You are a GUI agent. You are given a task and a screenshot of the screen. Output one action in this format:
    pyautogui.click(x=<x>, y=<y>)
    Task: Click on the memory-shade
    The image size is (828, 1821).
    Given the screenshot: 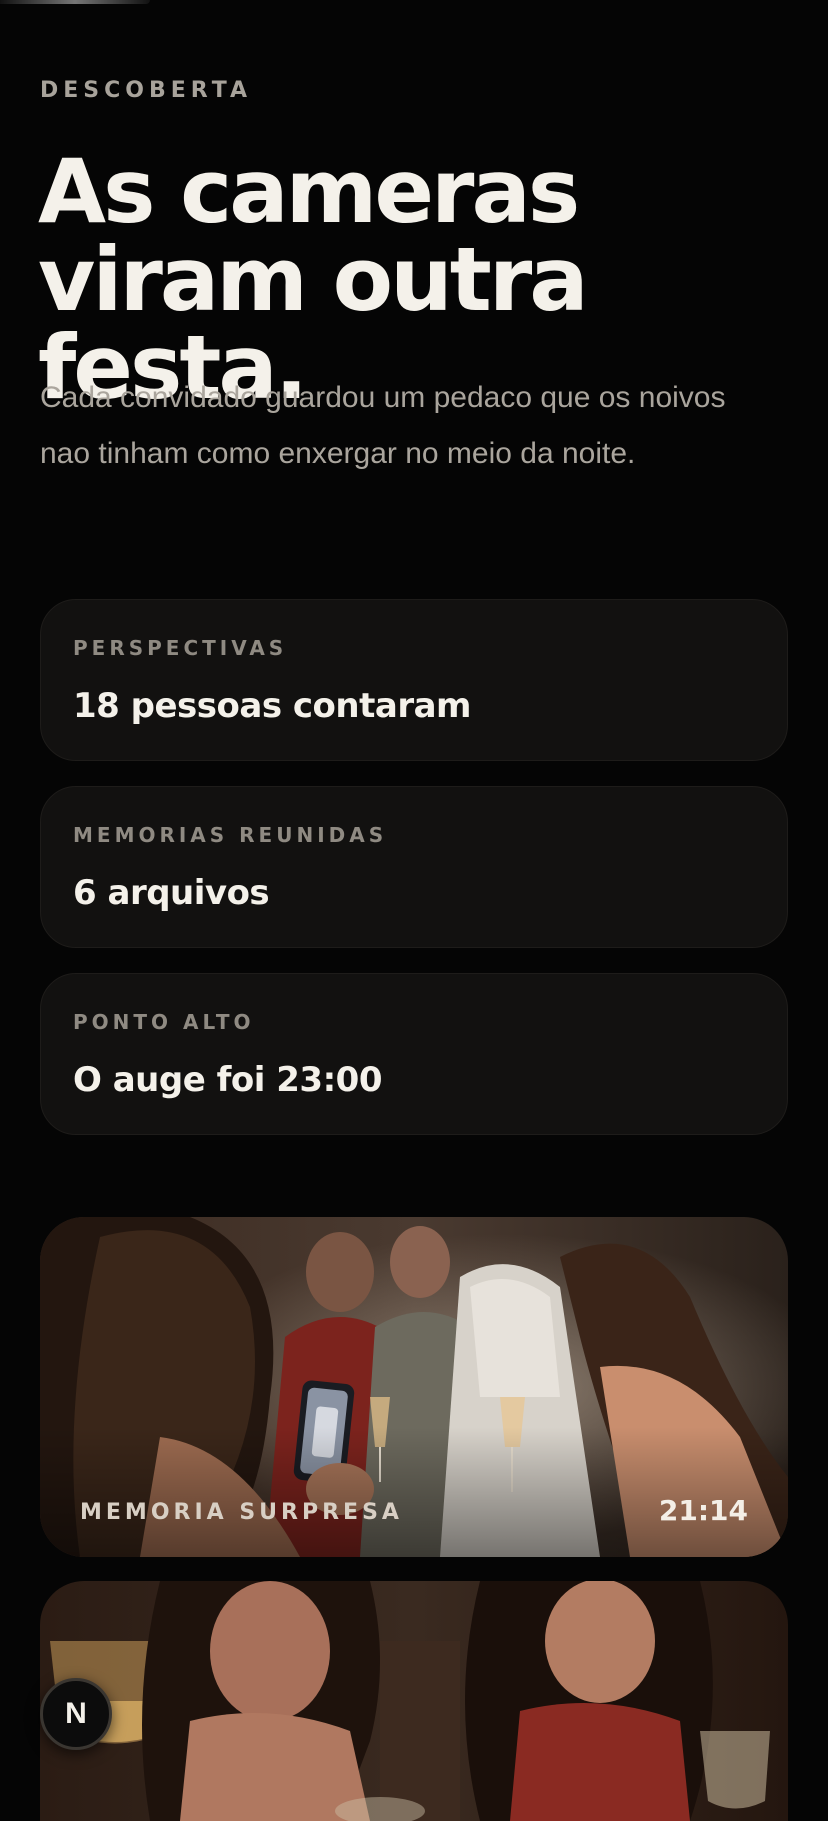 What is the action you would take?
    pyautogui.click(x=414, y=1492)
    